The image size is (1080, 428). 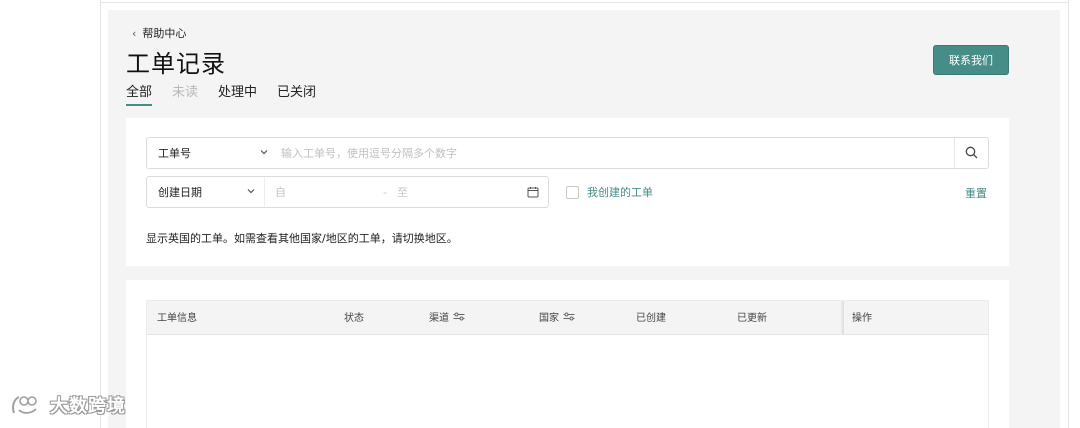 What do you see at coordinates (584, 2) in the screenshot?
I see `top-divider` at bounding box center [584, 2].